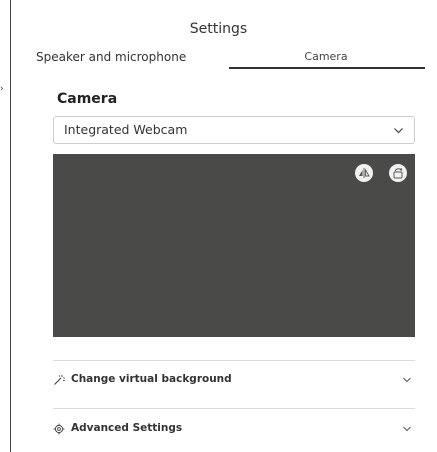 Image resolution: width=437 pixels, height=452 pixels. I want to click on magic-wand-icon, so click(59, 379).